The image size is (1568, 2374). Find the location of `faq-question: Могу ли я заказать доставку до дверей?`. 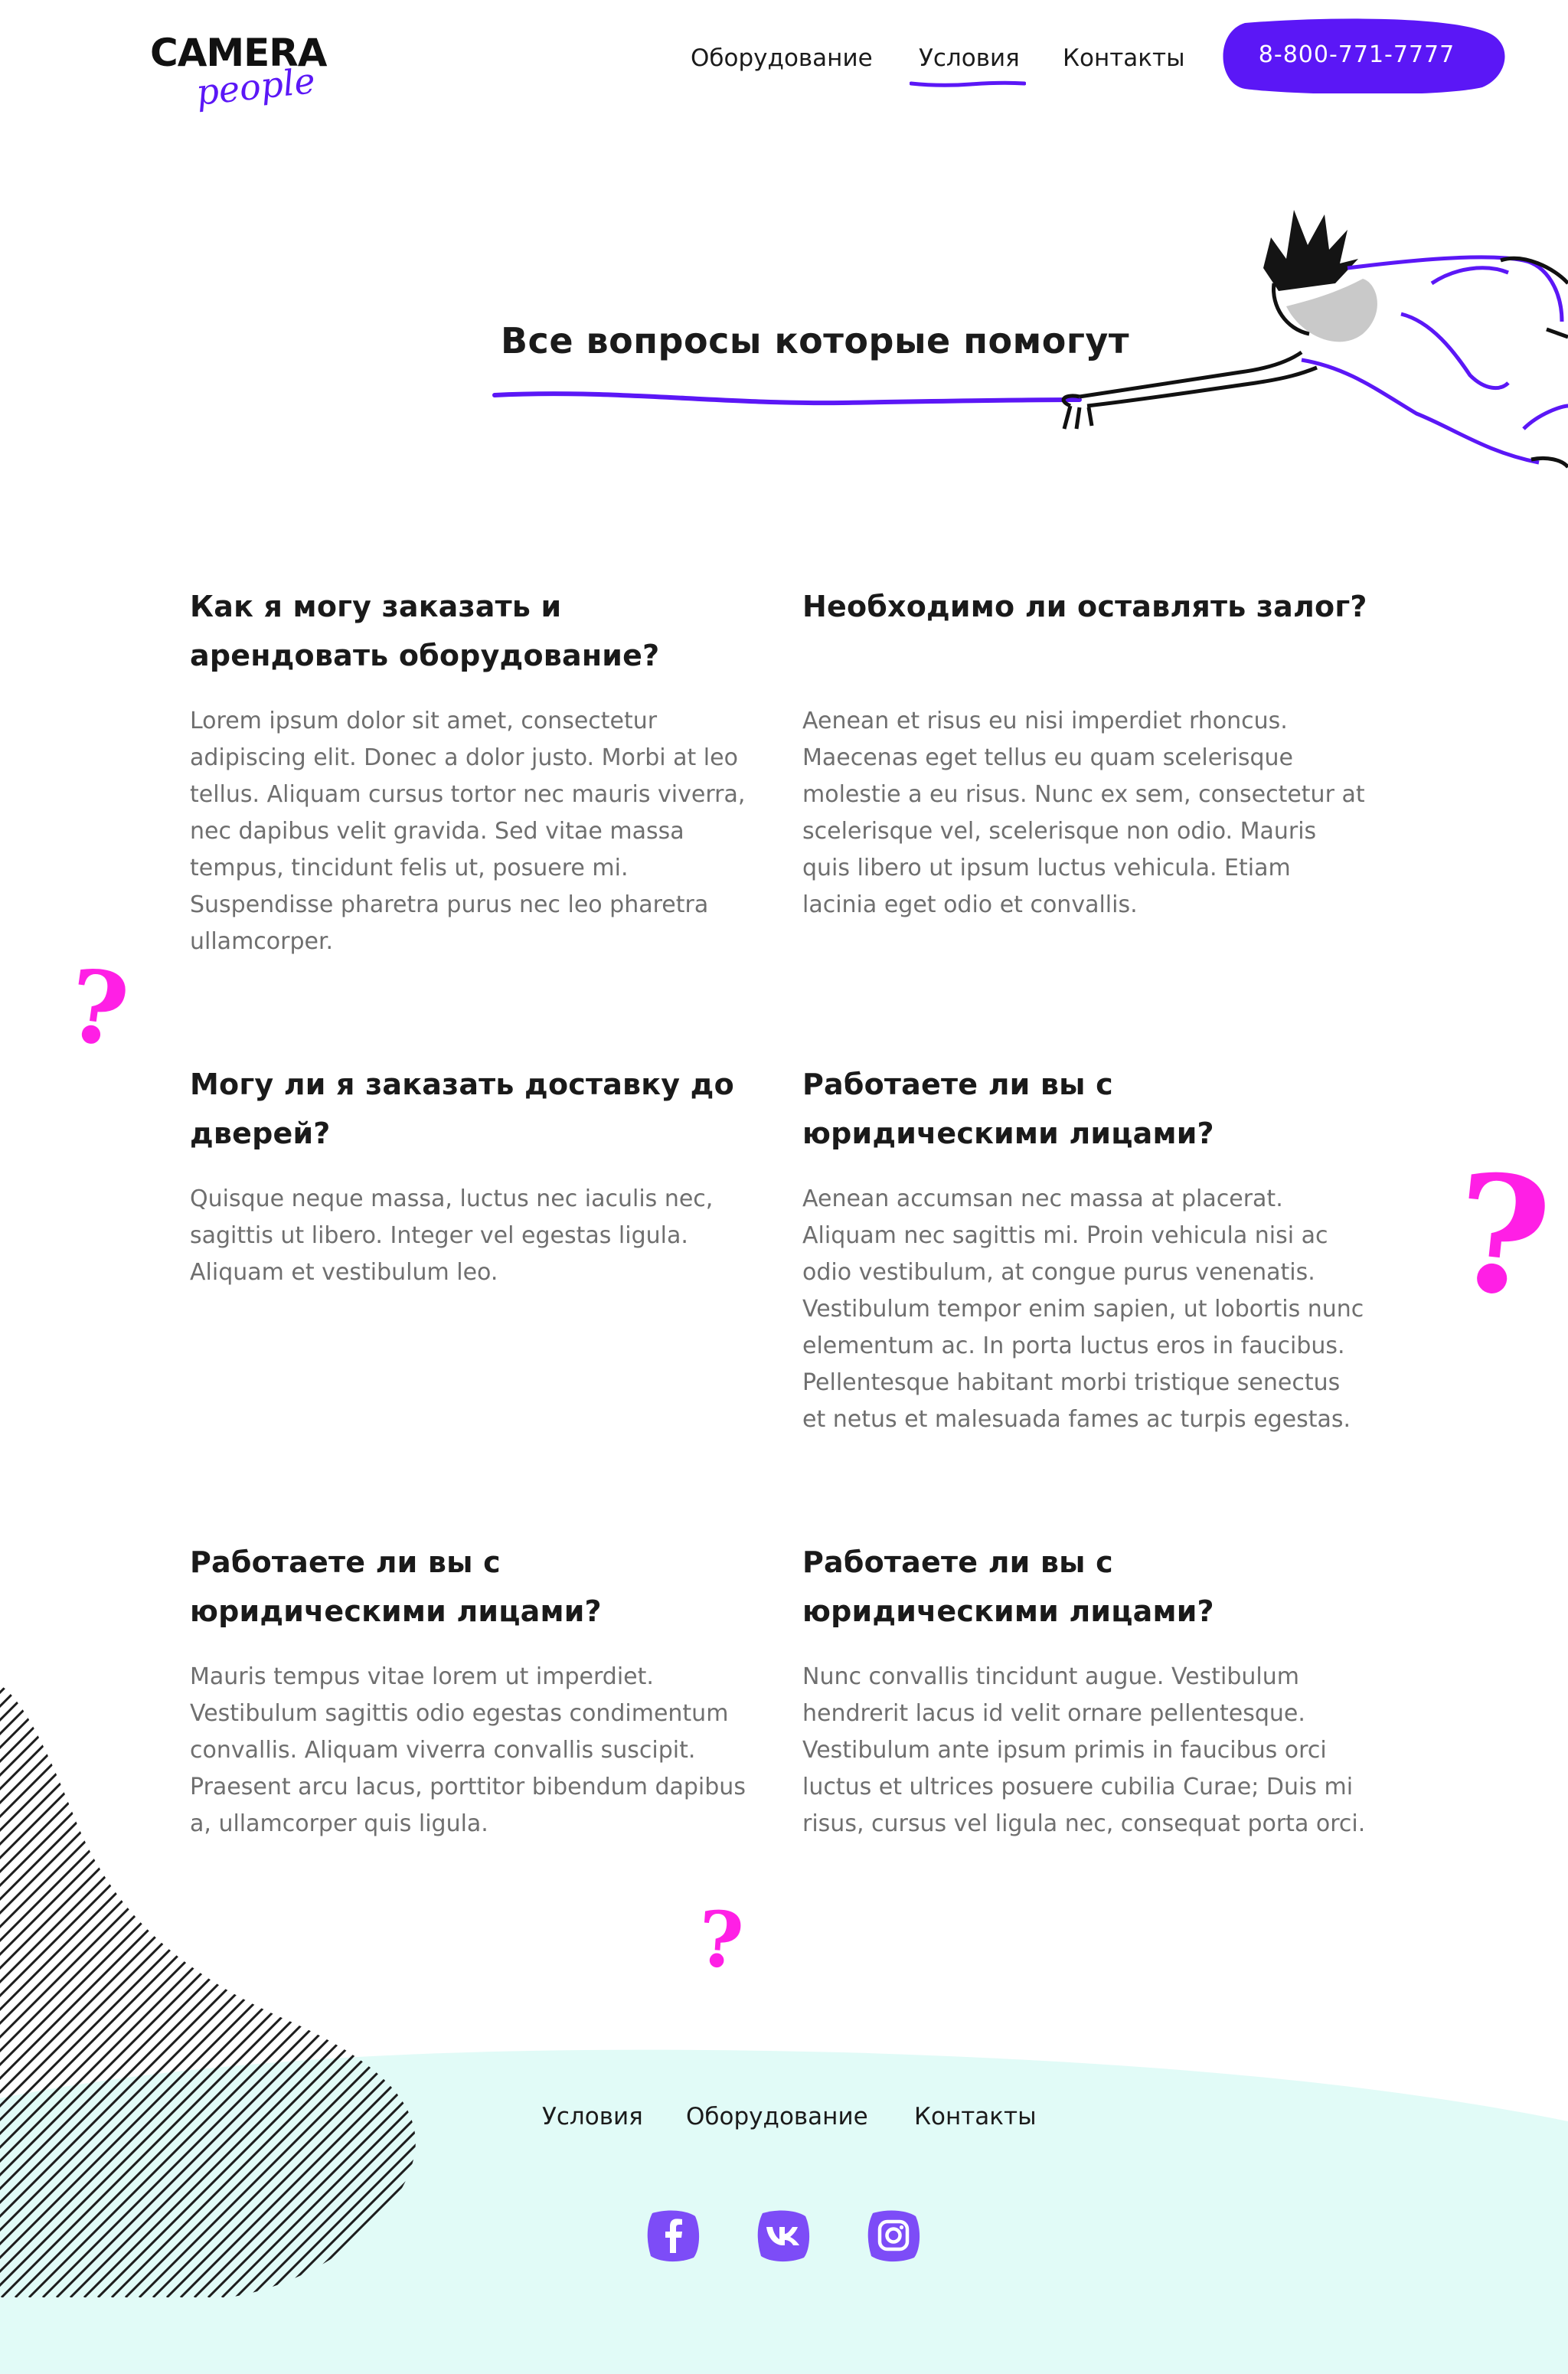

faq-question: Могу ли я заказать доставку до дверей? is located at coordinates (462, 1109).